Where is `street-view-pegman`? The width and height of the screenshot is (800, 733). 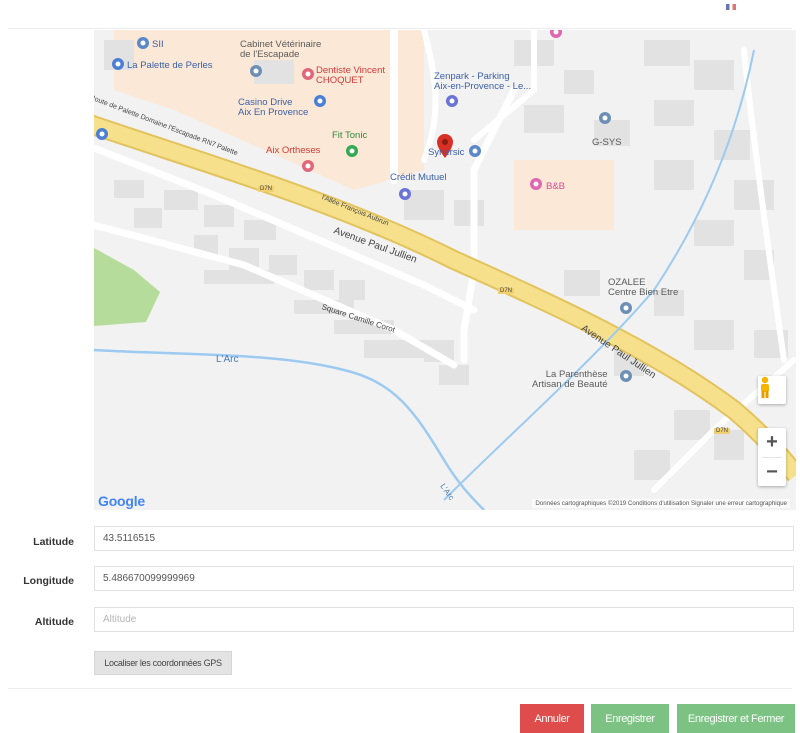 street-view-pegman is located at coordinates (772, 390).